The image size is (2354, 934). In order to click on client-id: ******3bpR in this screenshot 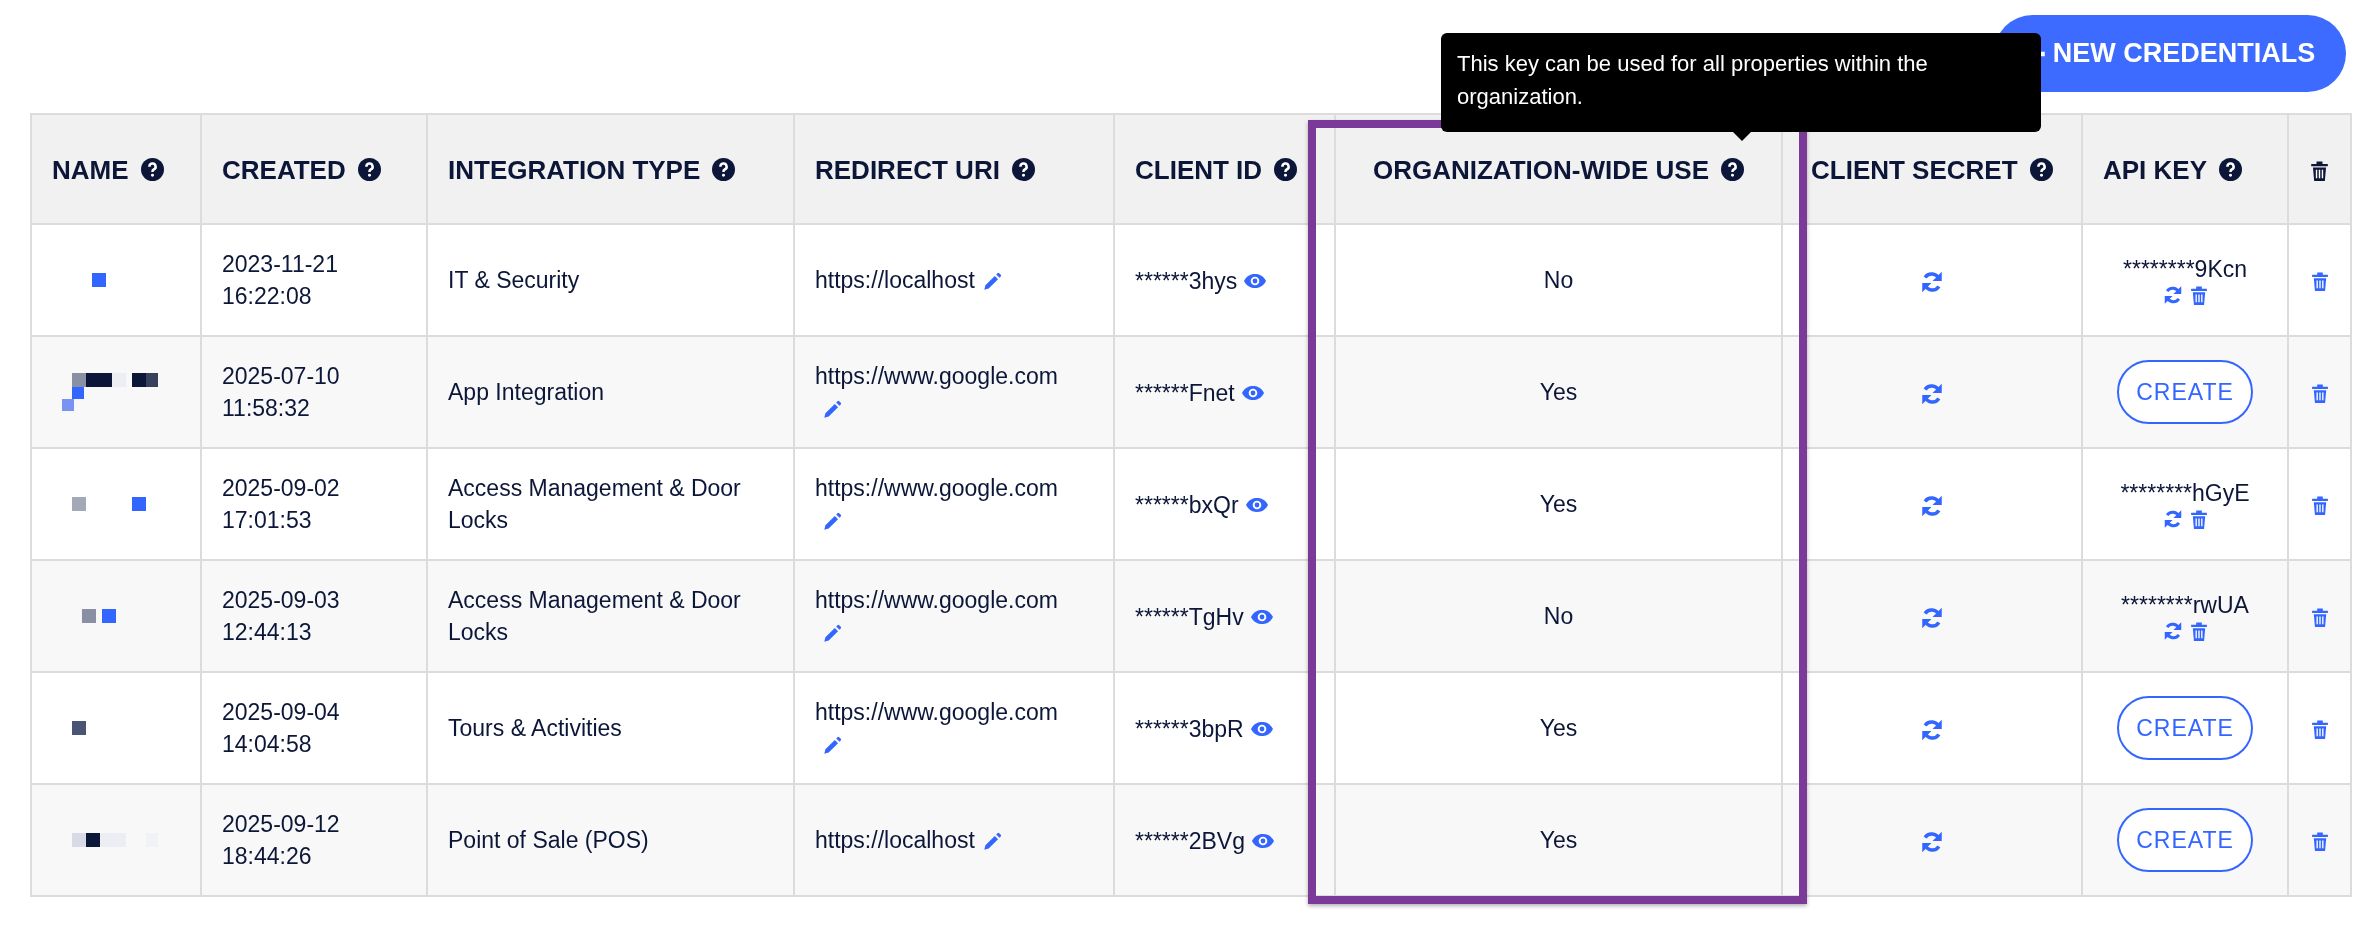, I will do `click(1189, 728)`.